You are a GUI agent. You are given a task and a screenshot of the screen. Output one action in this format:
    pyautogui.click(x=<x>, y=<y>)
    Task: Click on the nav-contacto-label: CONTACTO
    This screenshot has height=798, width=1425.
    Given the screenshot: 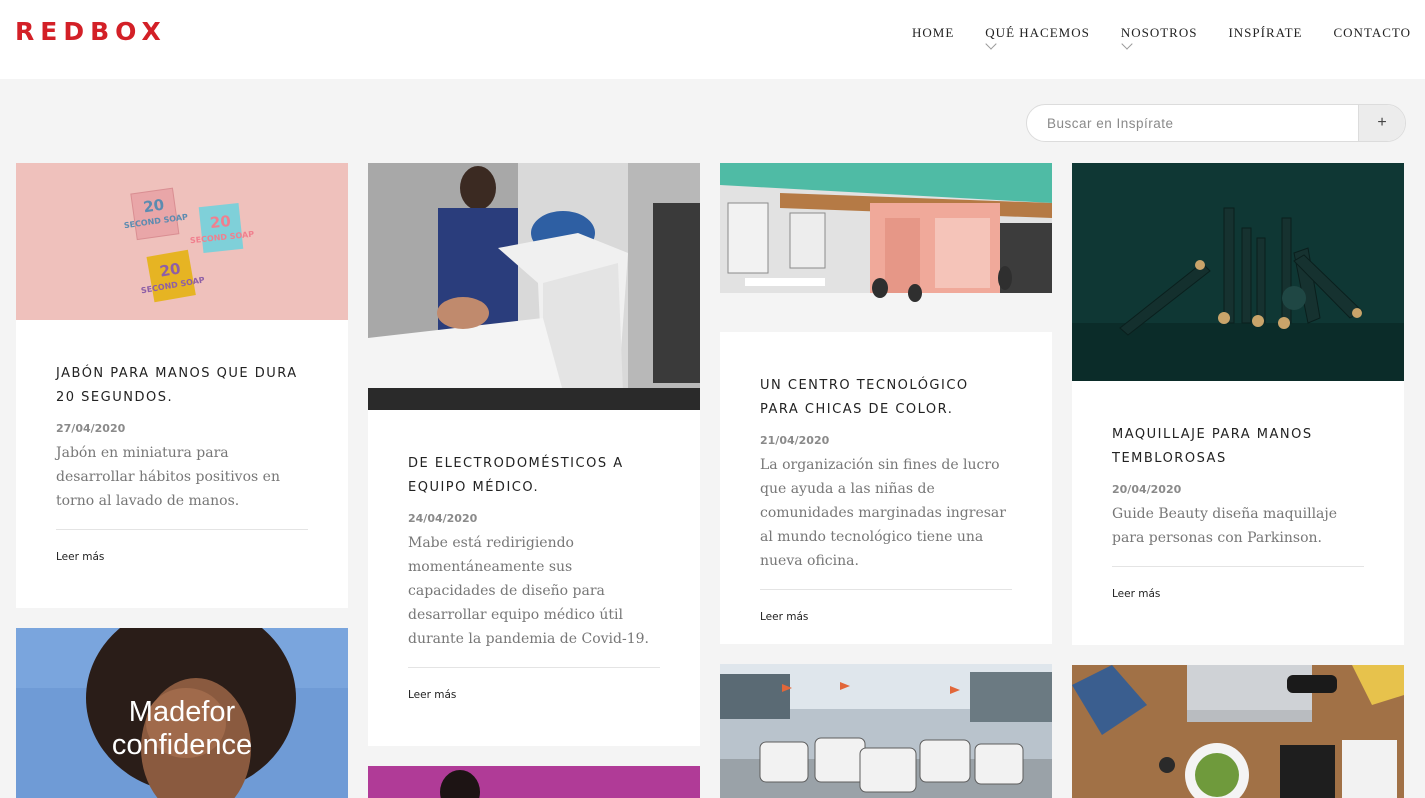 What is the action you would take?
    pyautogui.click(x=1372, y=32)
    